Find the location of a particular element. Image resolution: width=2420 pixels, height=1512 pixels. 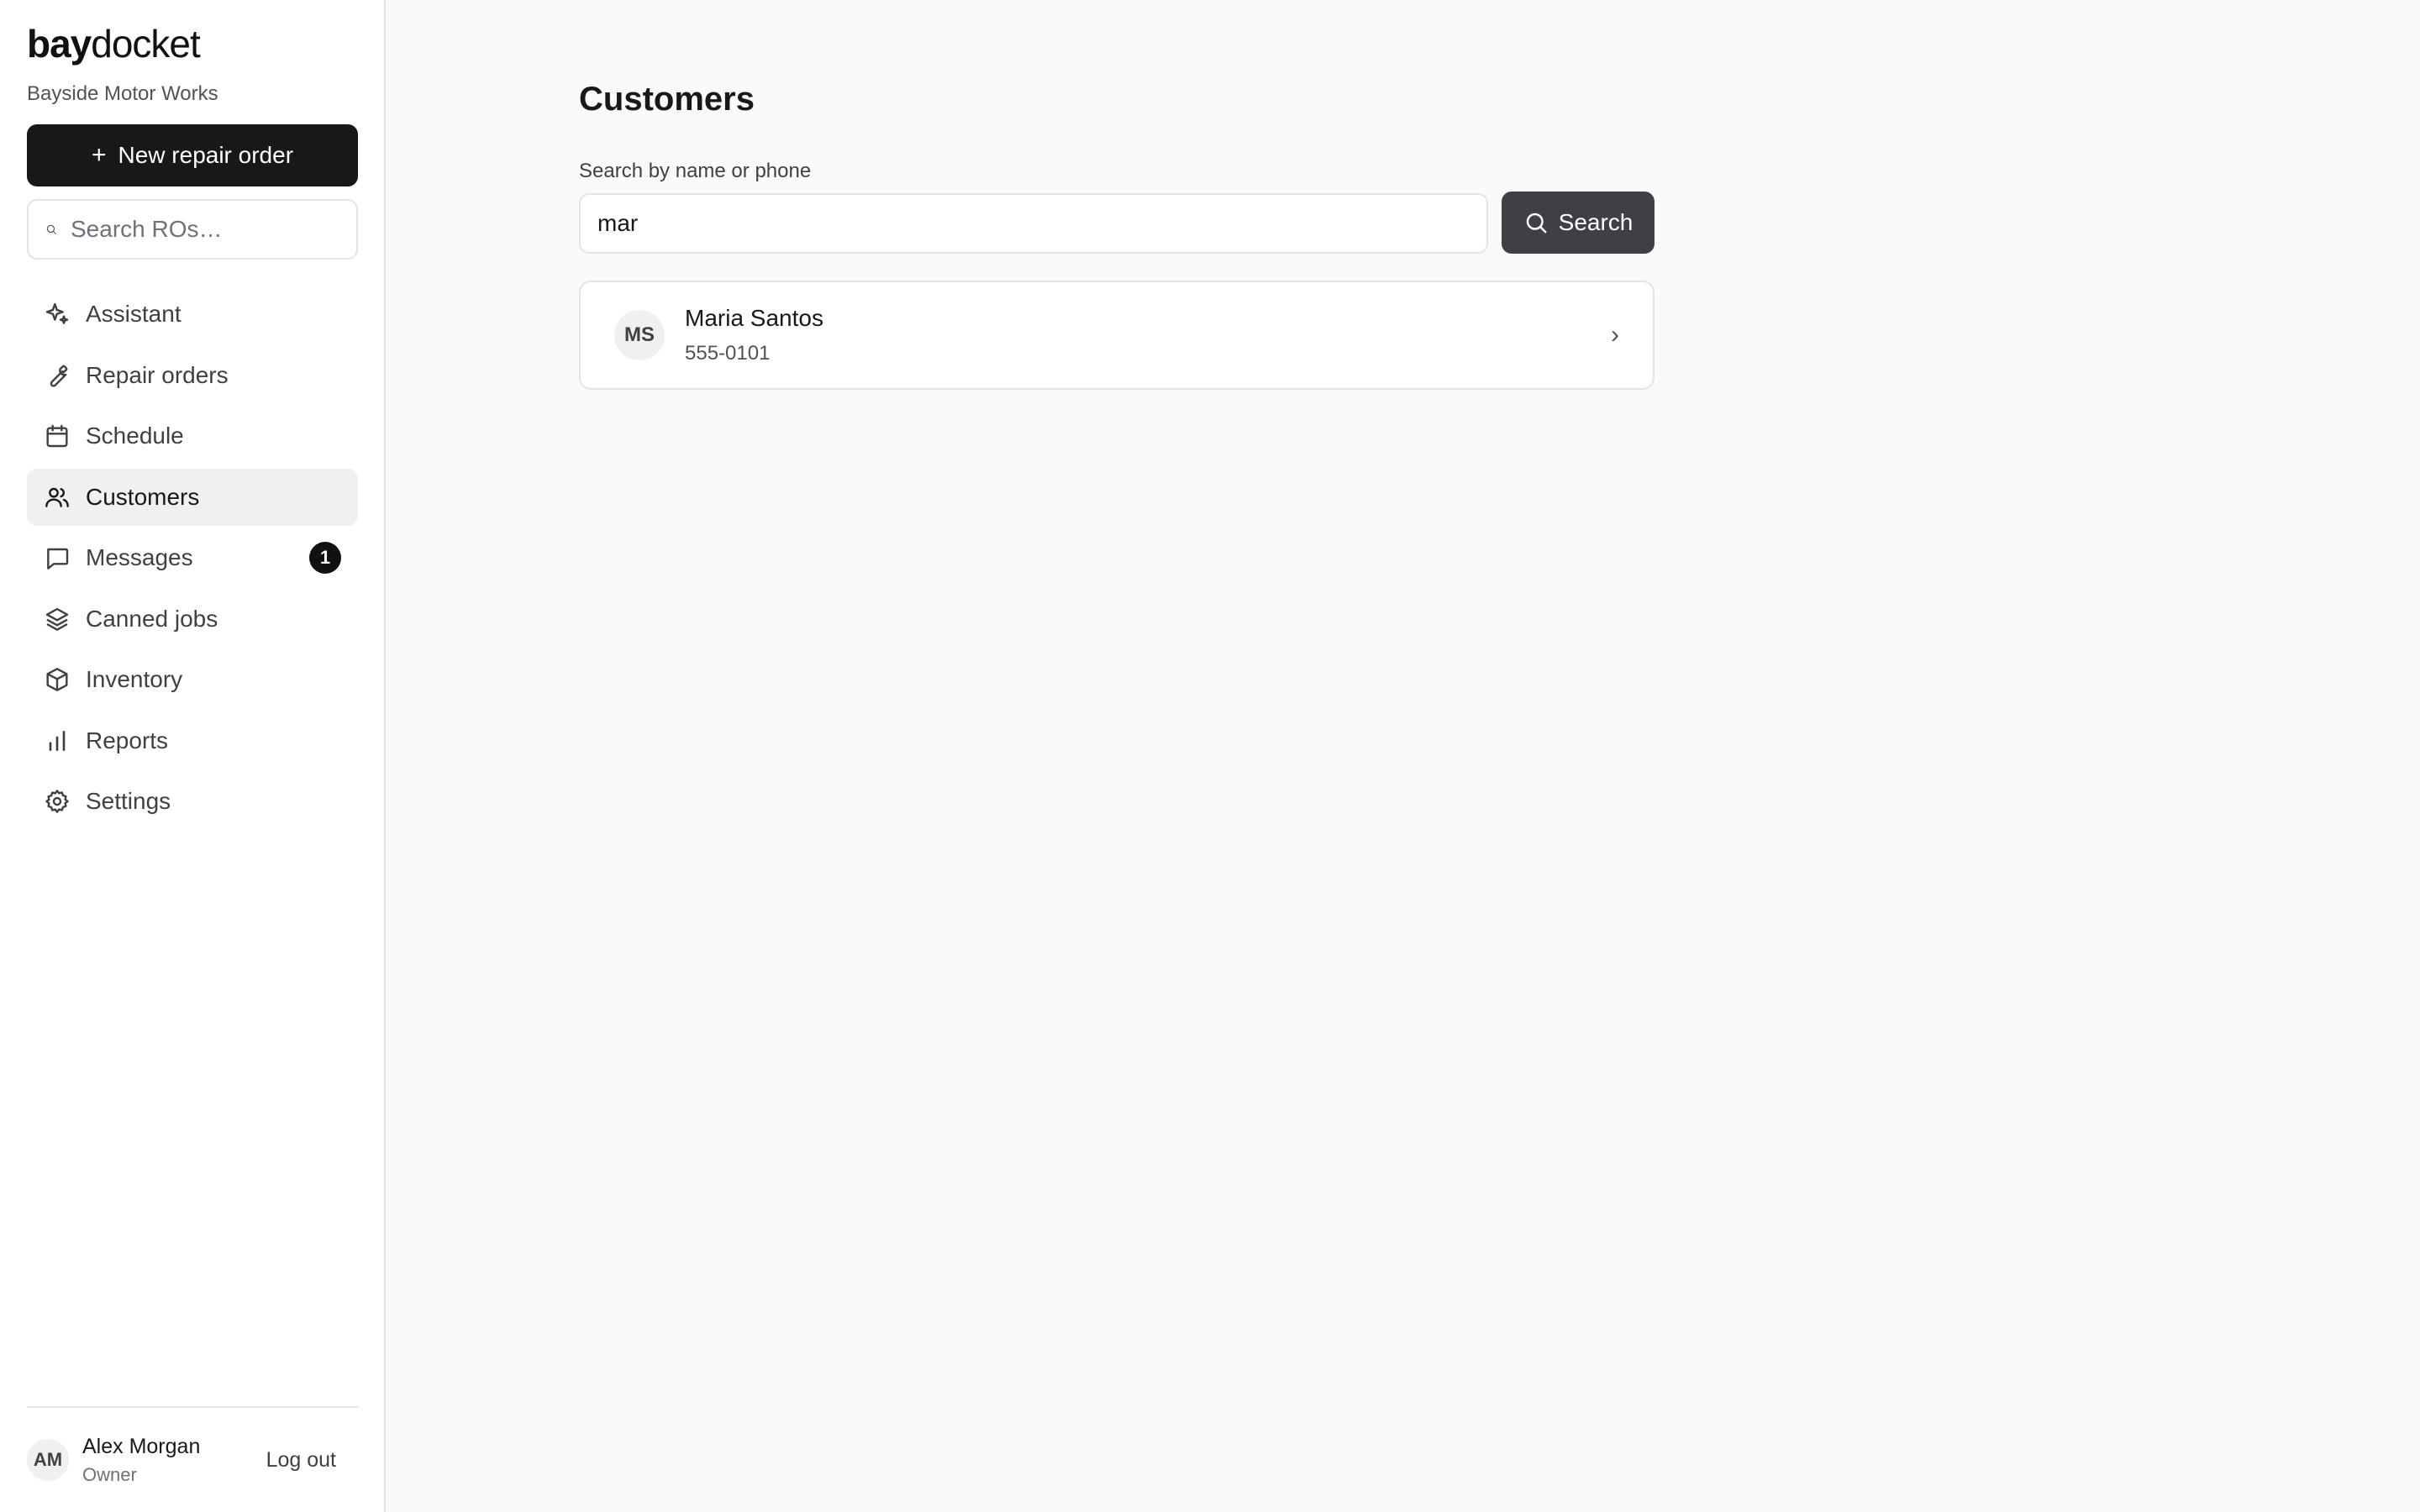

sidebar-item-assistant: Assistant is located at coordinates (192, 314).